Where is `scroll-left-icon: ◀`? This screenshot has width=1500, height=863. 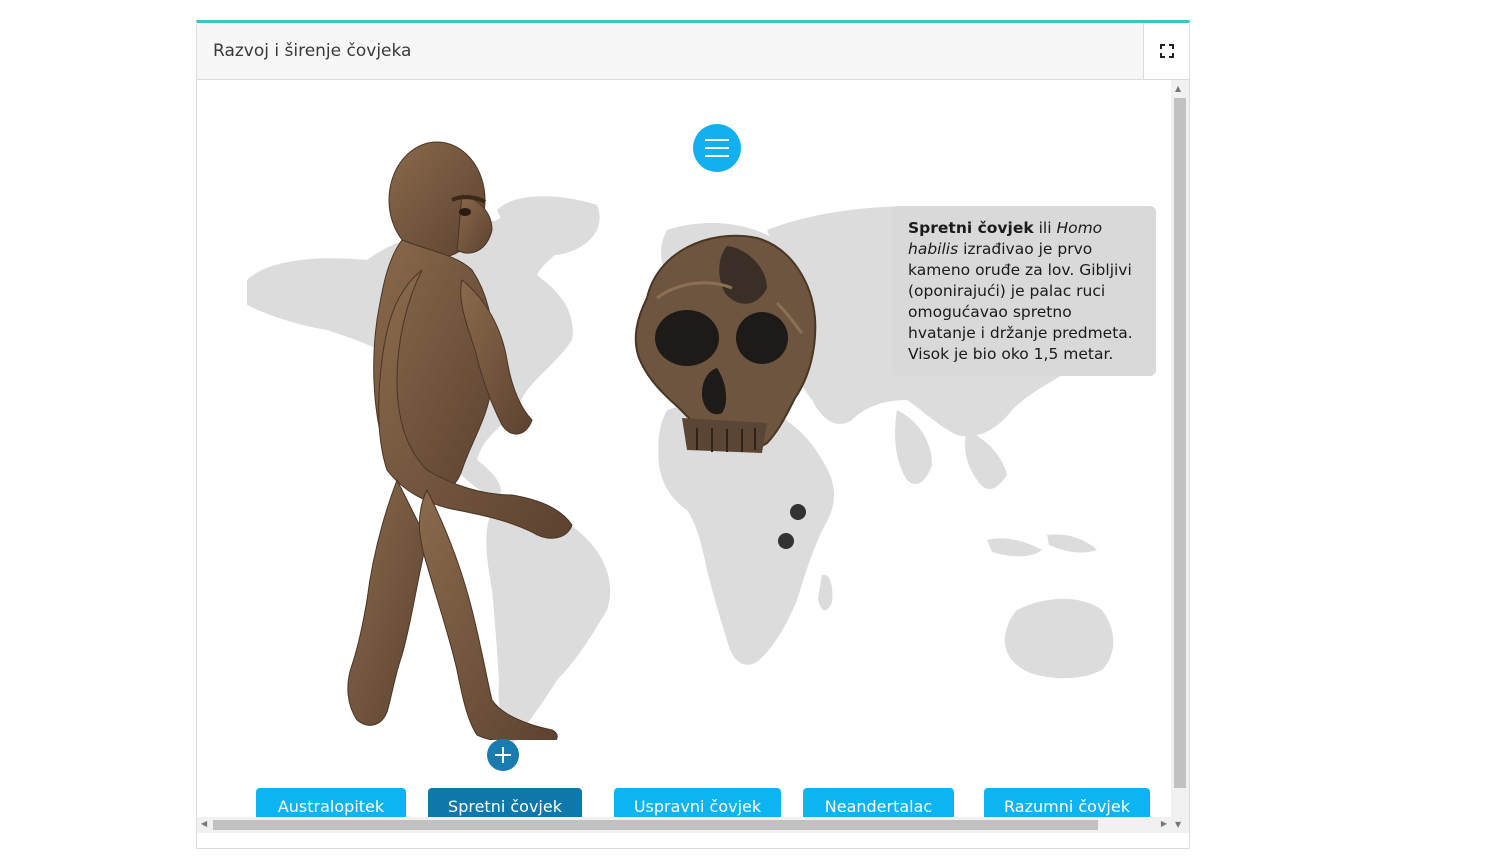 scroll-left-icon: ◀ is located at coordinates (204, 823).